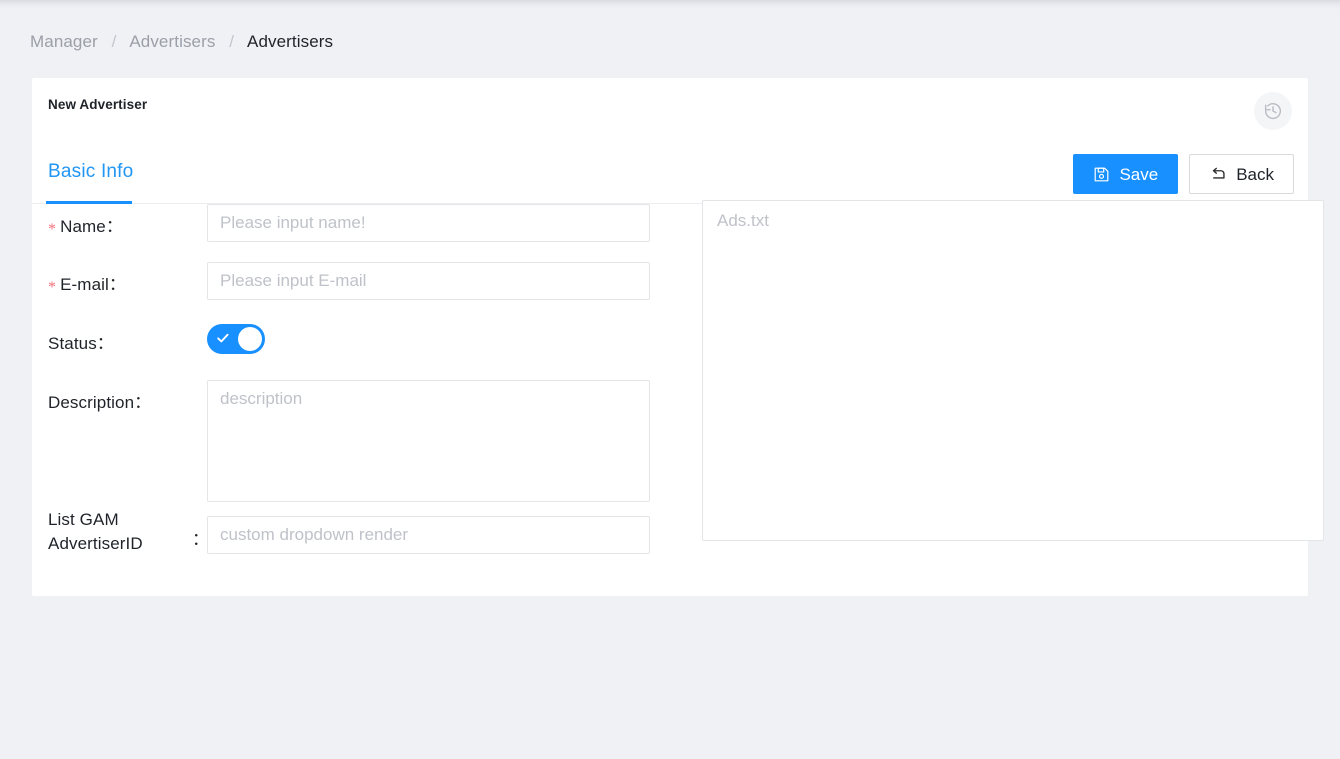 The width and height of the screenshot is (1340, 759). Describe the element at coordinates (236, 339) in the screenshot. I see `status-toggle-switch` at that location.